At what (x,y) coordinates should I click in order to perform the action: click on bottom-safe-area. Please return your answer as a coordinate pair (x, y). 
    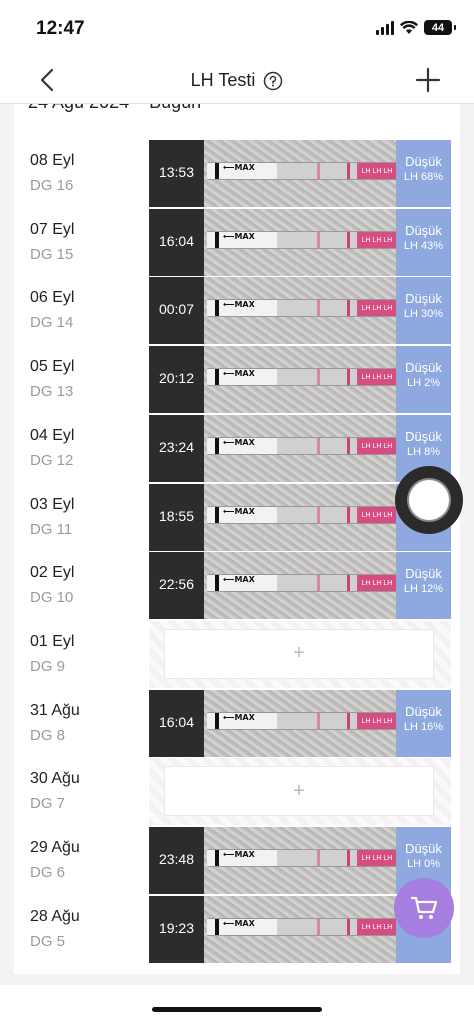
    Looking at the image, I should click on (237, 1004).